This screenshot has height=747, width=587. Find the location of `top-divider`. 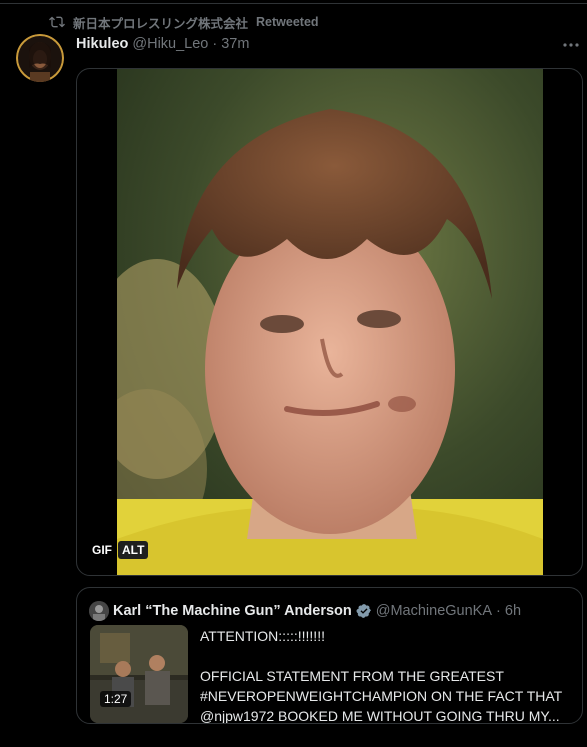

top-divider is located at coordinates (293, 3).